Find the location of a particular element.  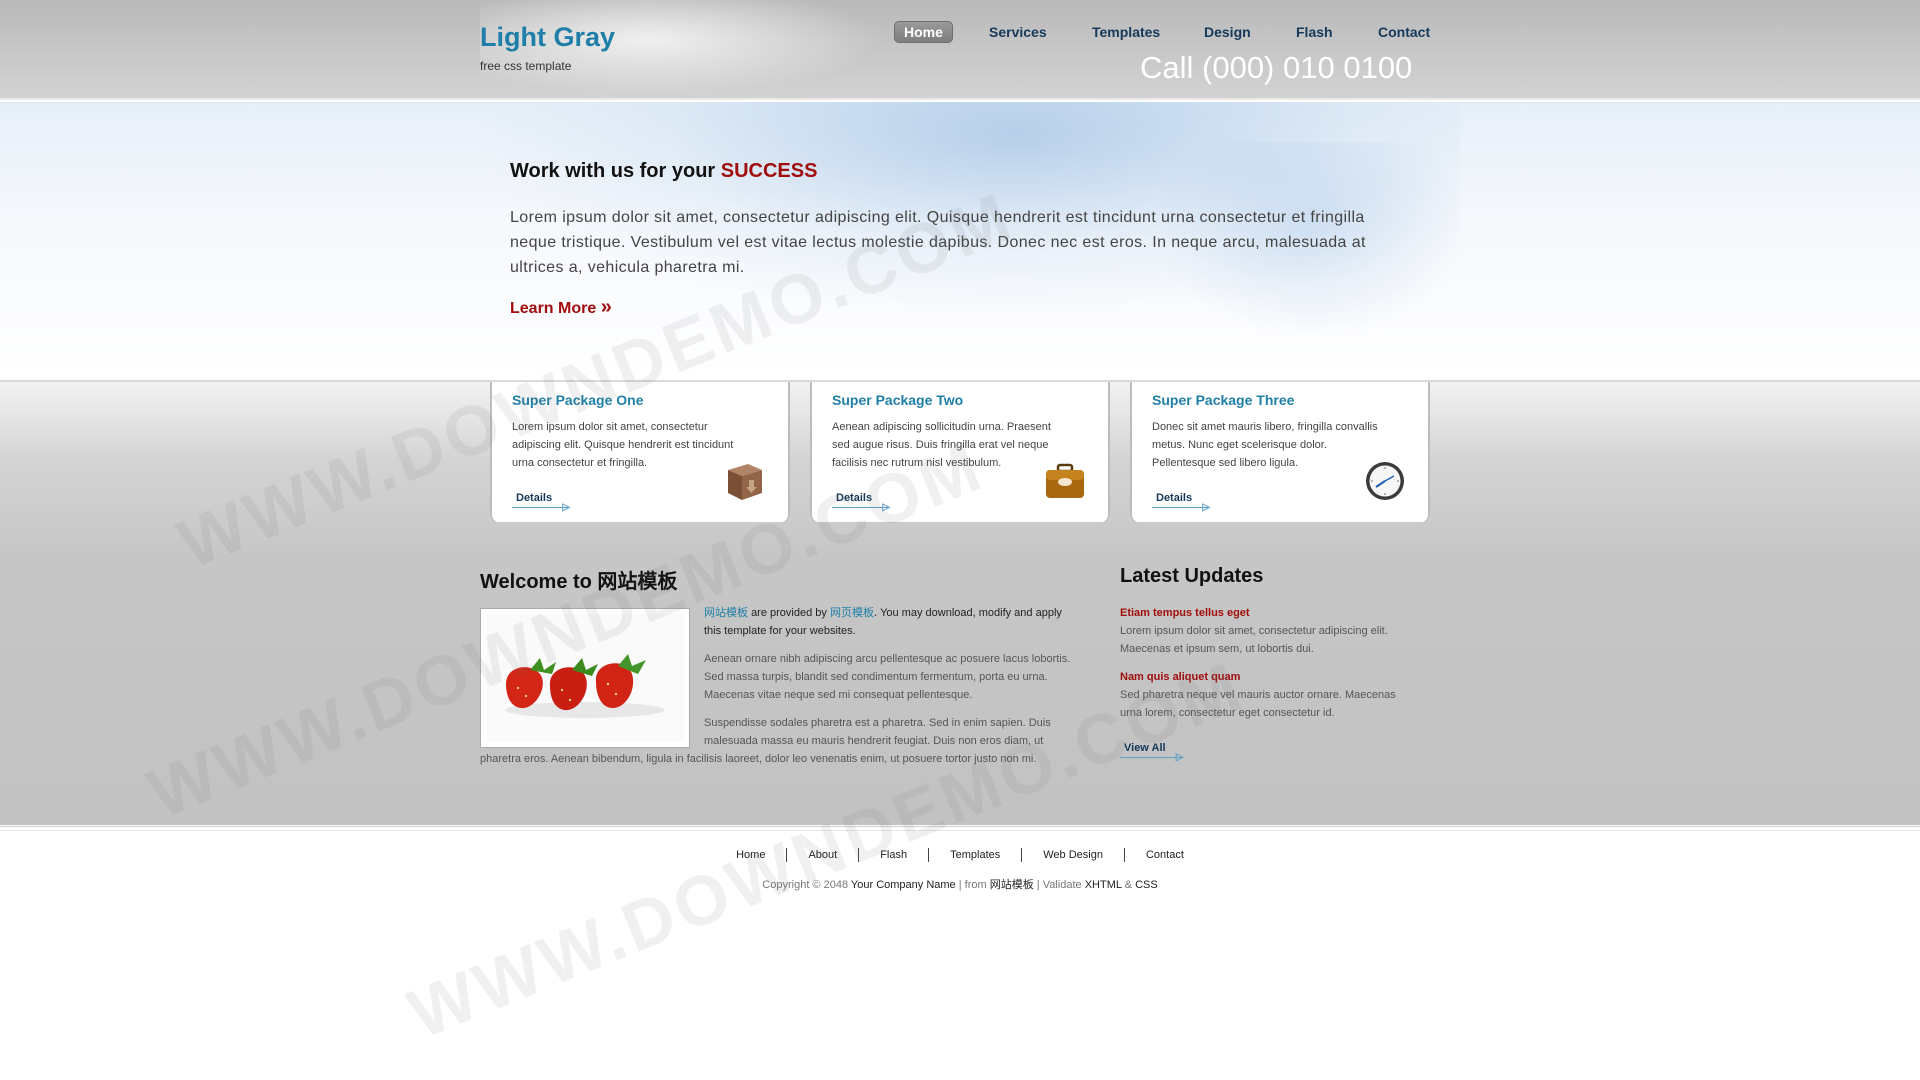

view-all-link: View All ▷ is located at coordinates (1152, 752).